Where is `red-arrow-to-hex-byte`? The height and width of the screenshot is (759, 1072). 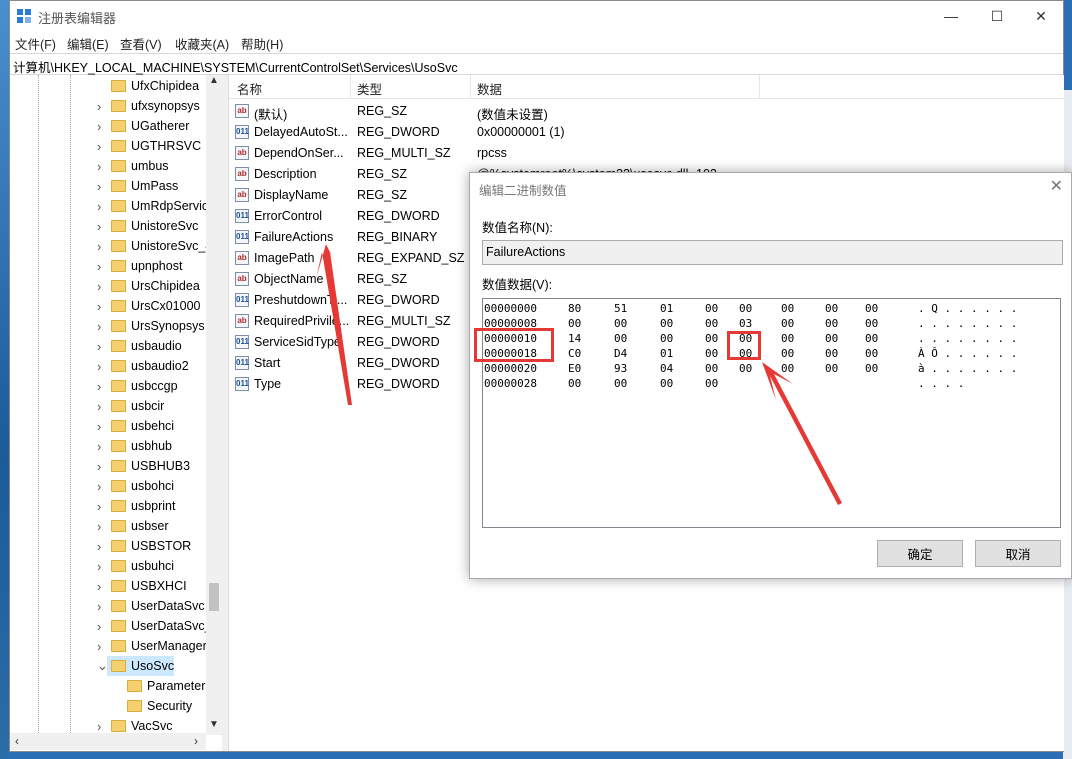
red-arrow-to-hex-byte is located at coordinates (802, 433).